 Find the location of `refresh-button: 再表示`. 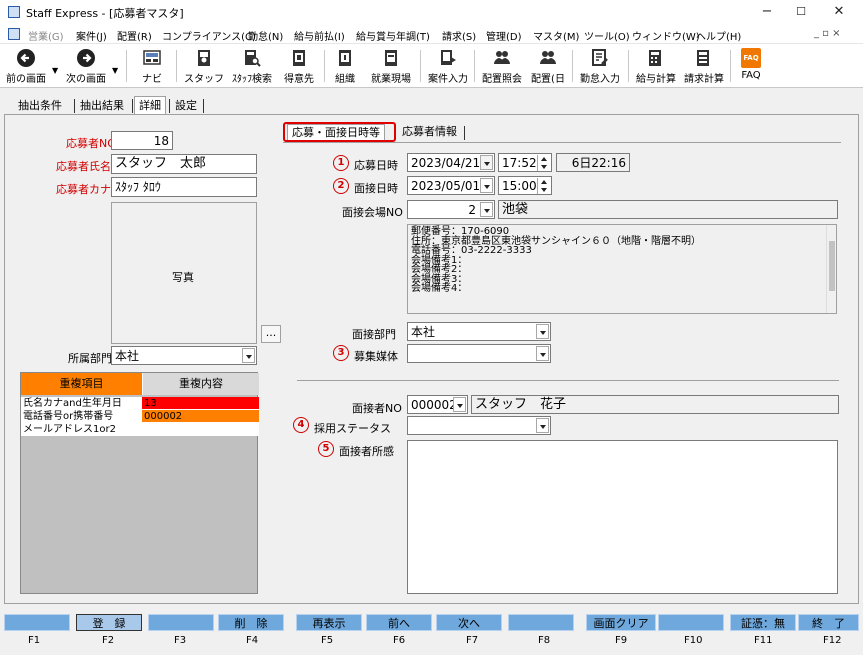

refresh-button: 再表示 is located at coordinates (329, 622).